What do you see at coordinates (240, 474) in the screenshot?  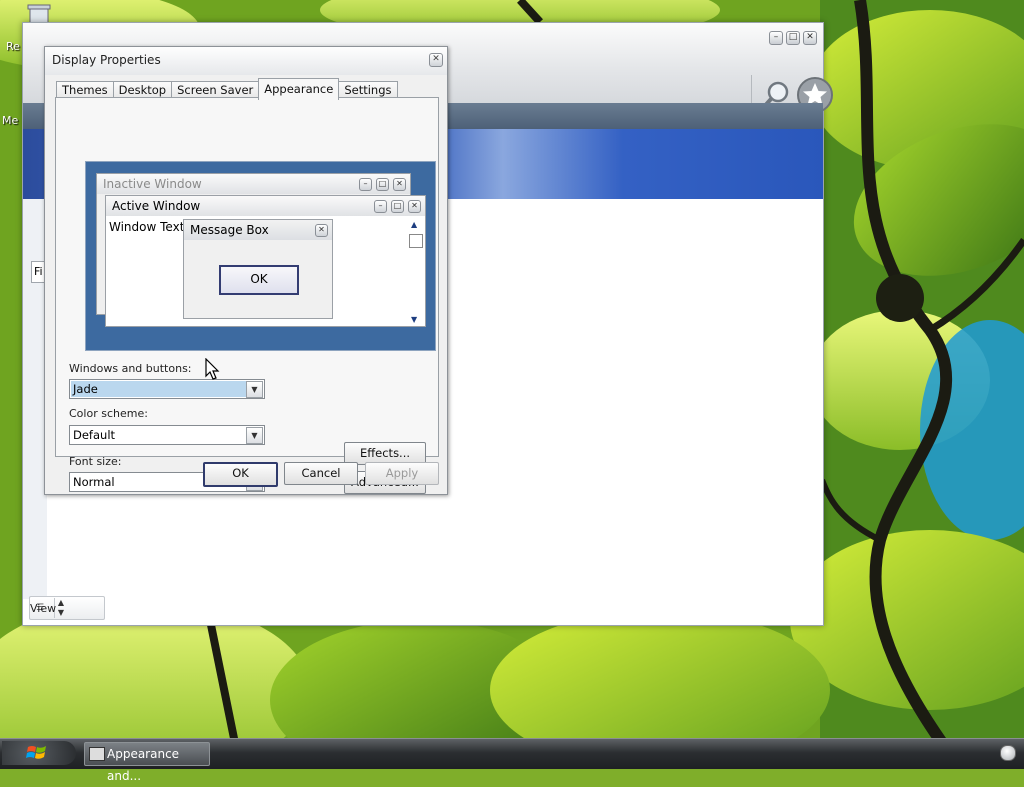 I see `ok-button: OK` at bounding box center [240, 474].